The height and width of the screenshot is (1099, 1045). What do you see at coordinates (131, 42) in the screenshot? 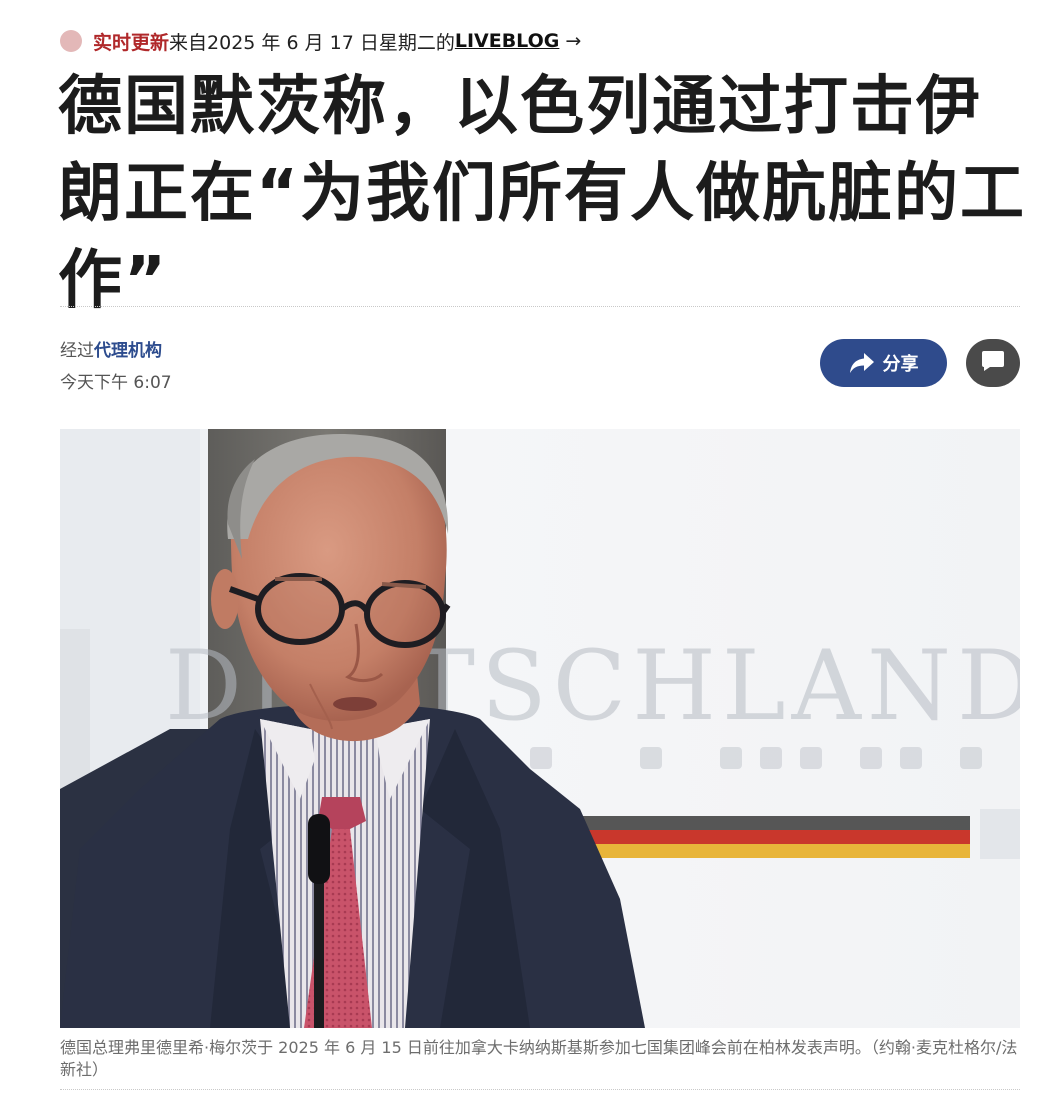
I see `live-label: 实时更新` at bounding box center [131, 42].